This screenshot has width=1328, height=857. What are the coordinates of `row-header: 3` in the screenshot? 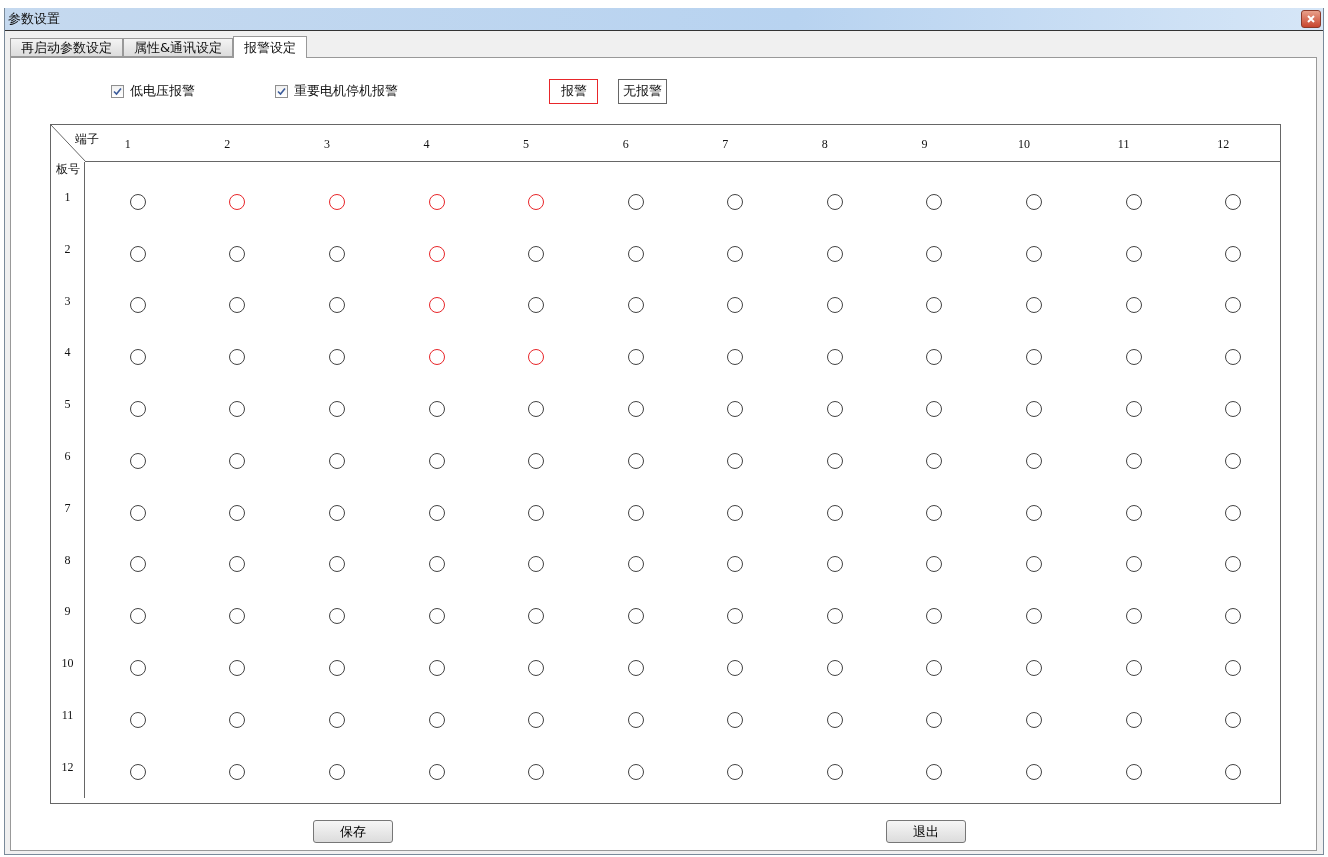 It's located at (67, 300).